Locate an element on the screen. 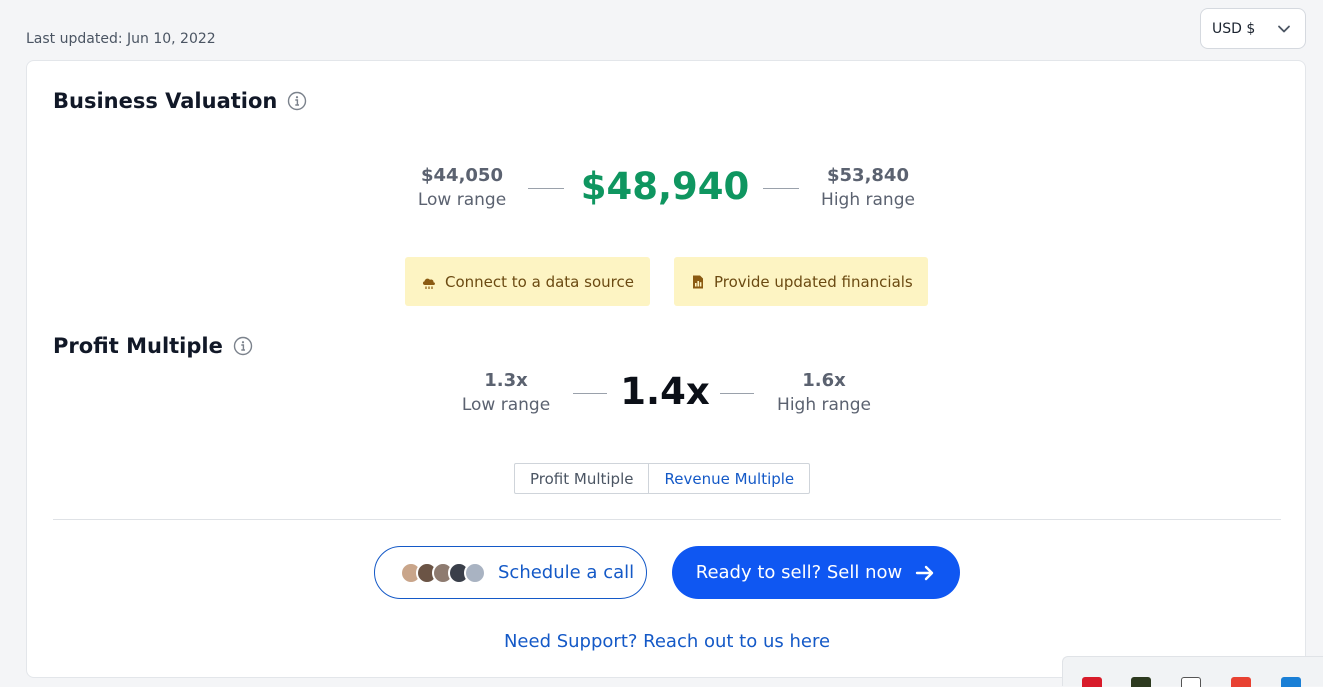 This screenshot has height=687, width=1323. valuation-main-value: $48,940 is located at coordinates (665, 186).